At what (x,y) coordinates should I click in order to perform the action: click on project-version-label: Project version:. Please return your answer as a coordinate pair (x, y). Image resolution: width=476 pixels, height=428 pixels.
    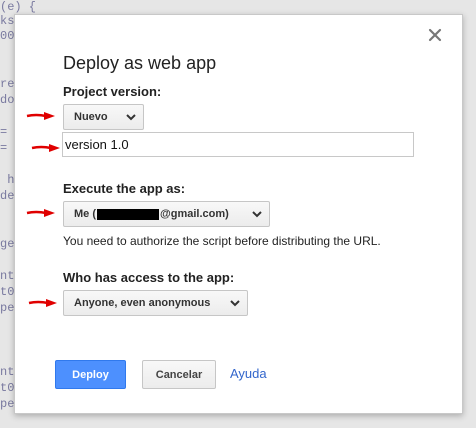
    Looking at the image, I should click on (112, 91).